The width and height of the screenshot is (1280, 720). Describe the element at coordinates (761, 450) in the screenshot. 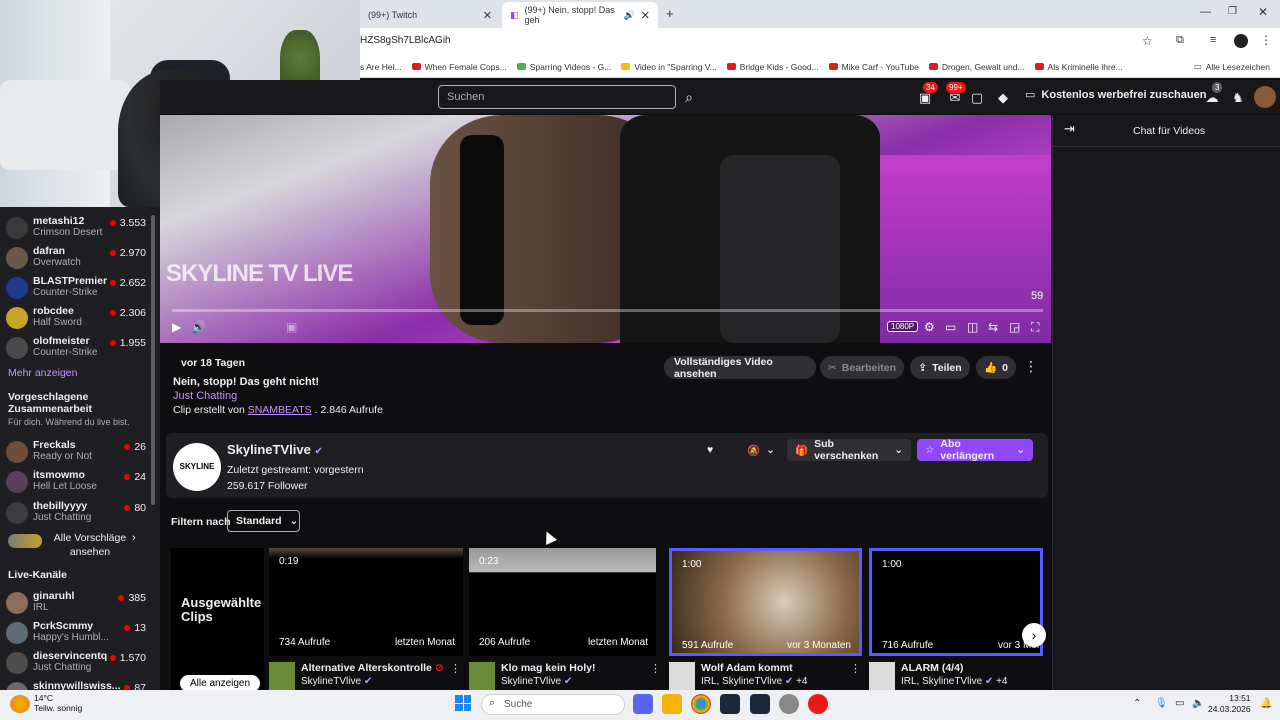

I see `notifications-off-button: 🔕 ⌄` at that location.